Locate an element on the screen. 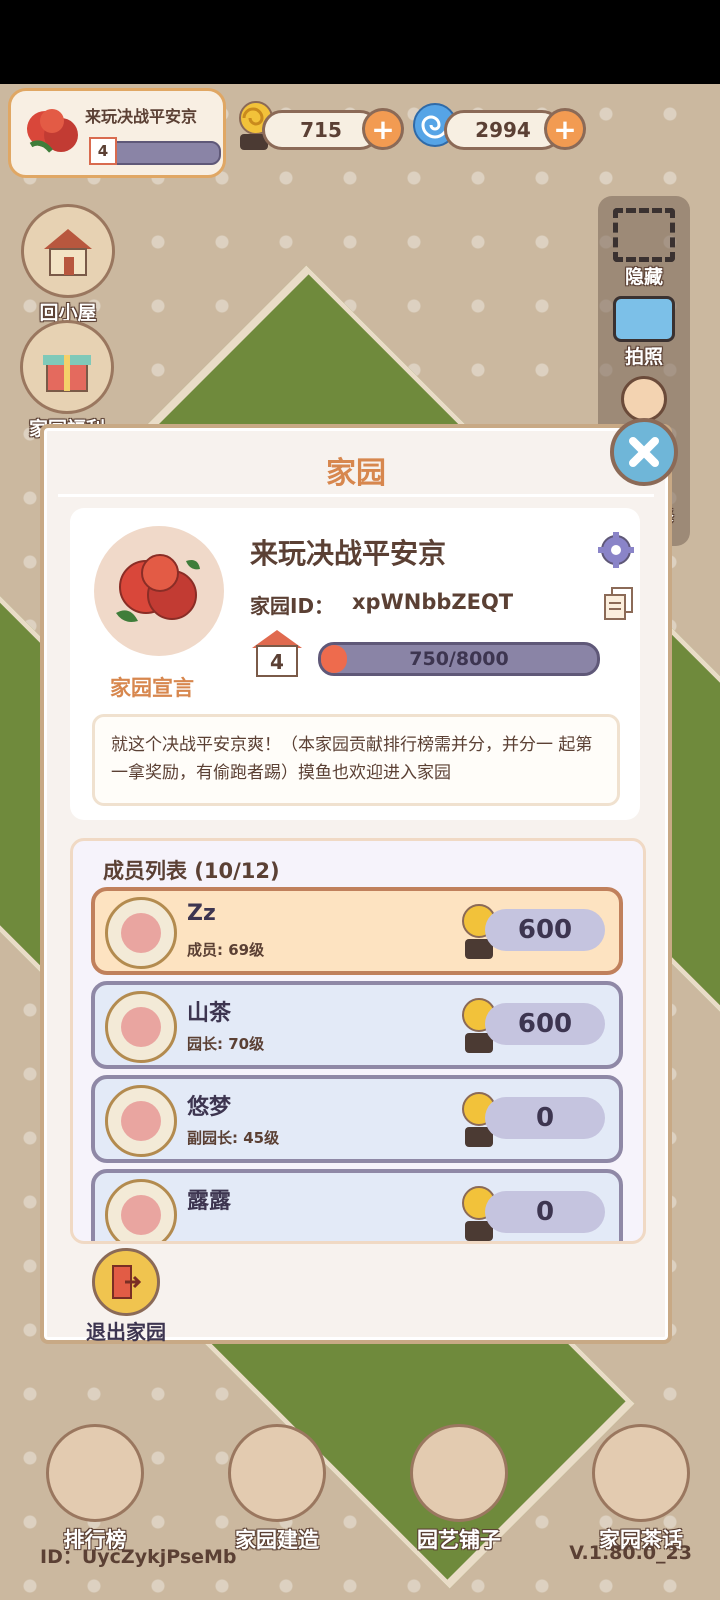 The height and width of the screenshot is (1600, 720). member-row: 山茶园长: 70级 600 is located at coordinates (357, 1025).